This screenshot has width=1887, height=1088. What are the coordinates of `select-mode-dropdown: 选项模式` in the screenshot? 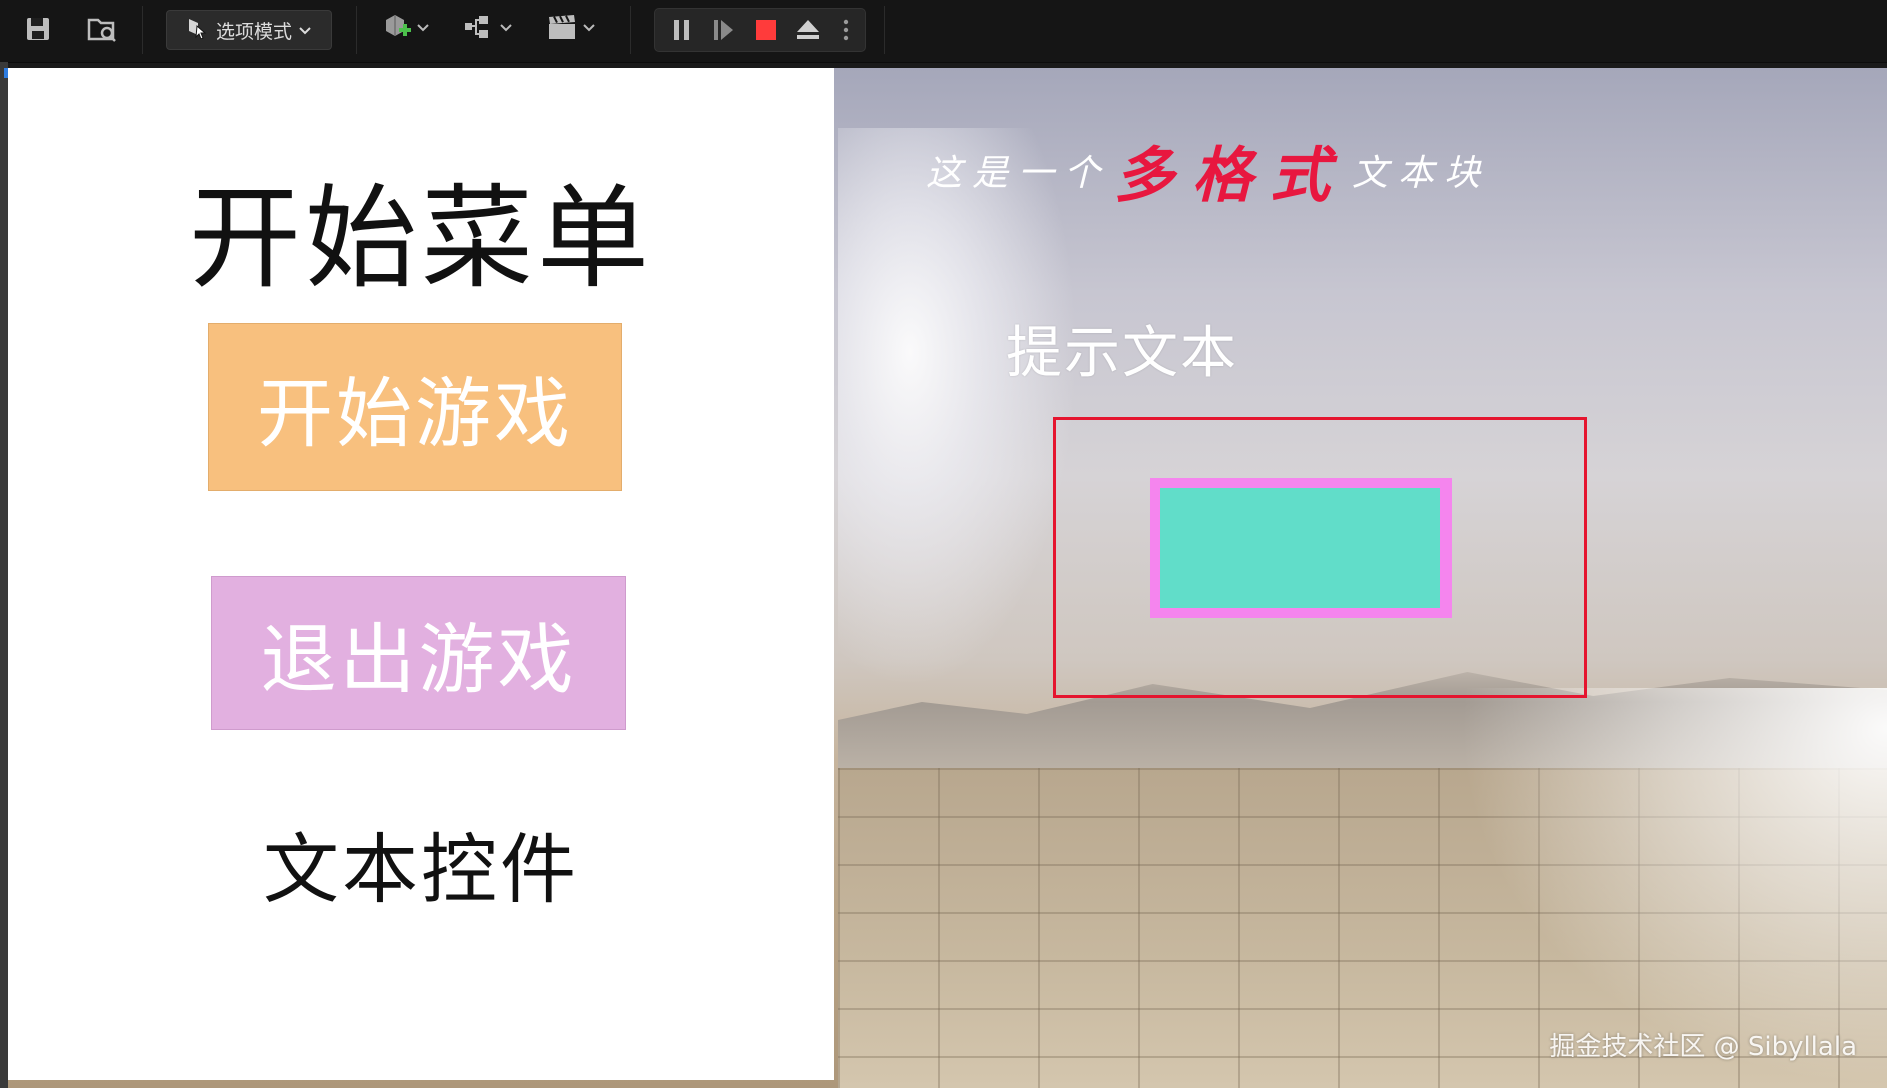 It's located at (249, 30).